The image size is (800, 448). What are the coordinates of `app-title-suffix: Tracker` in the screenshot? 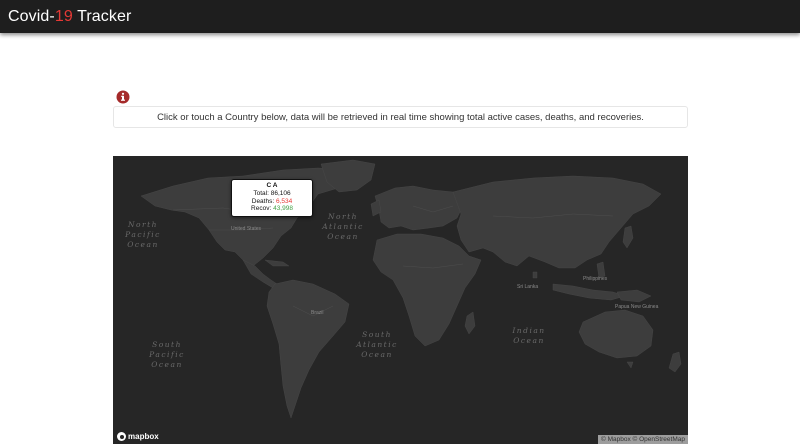 It's located at (102, 16).